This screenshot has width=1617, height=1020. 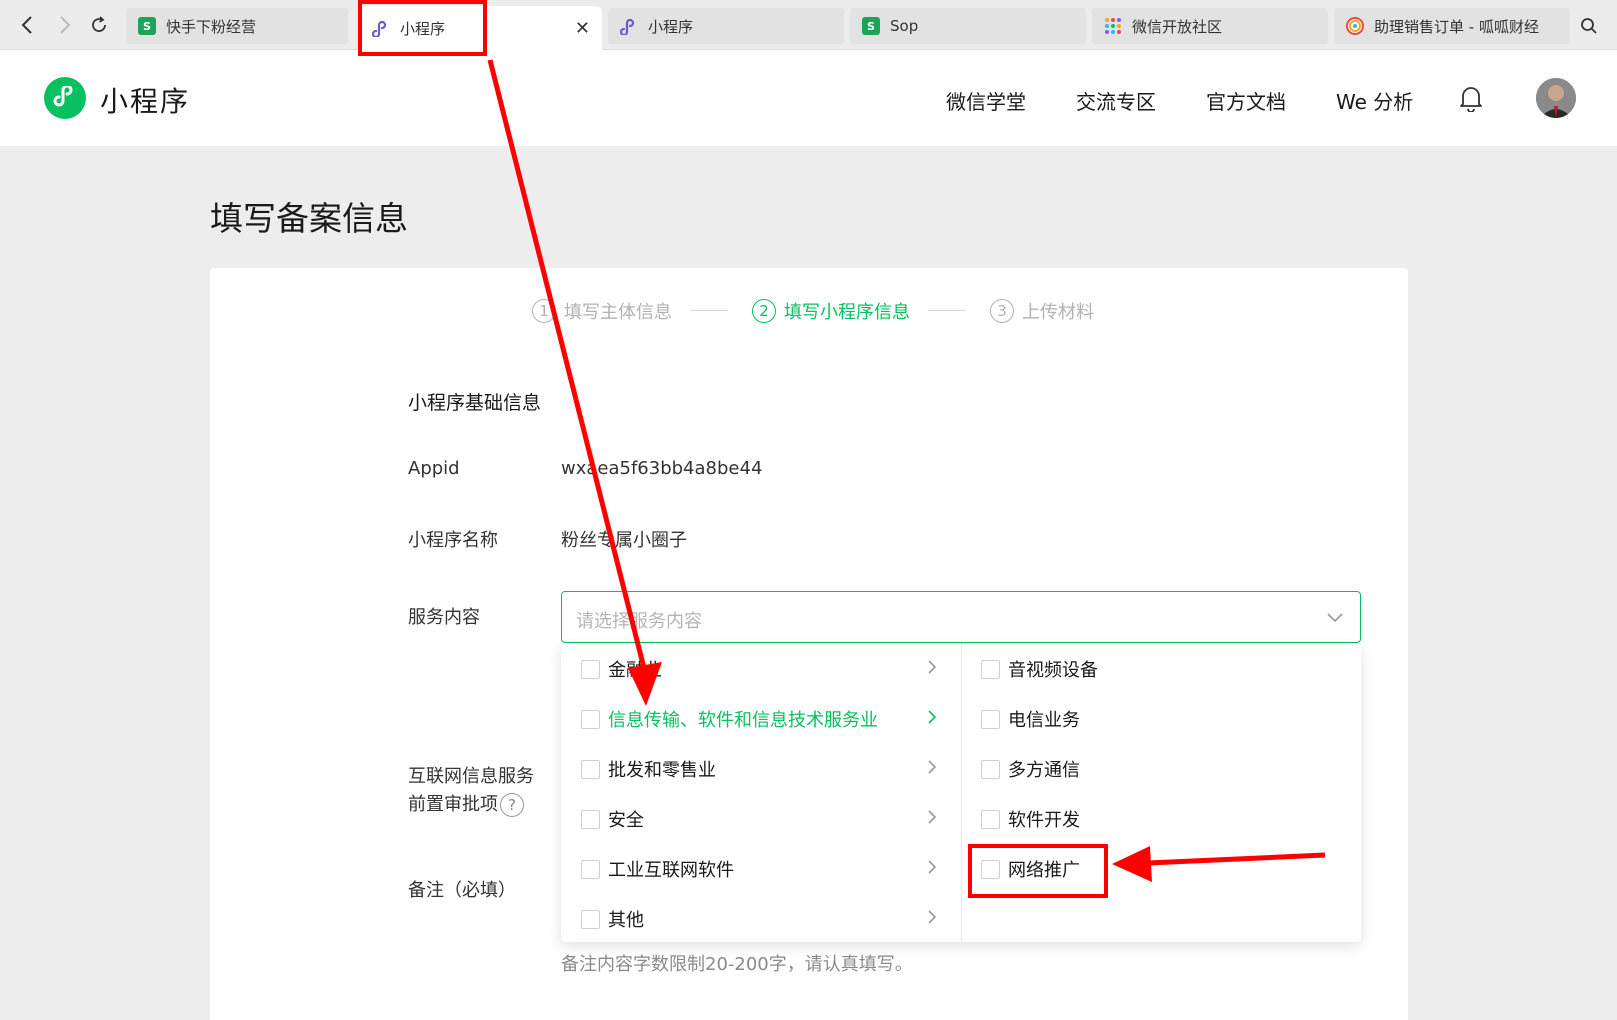 I want to click on service-placeholder: 请选择服务内容, so click(x=639, y=621).